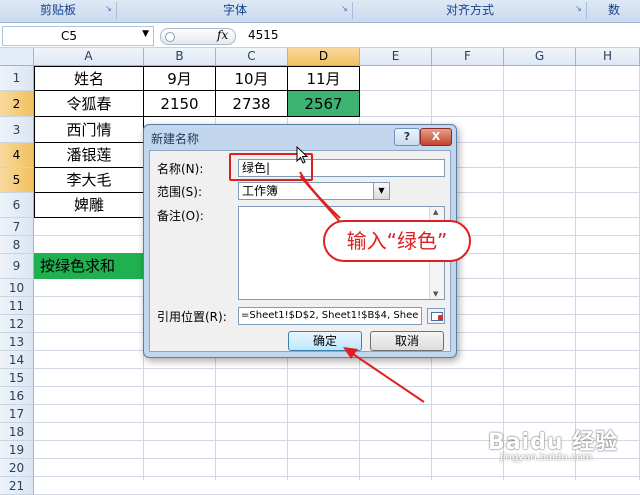 This screenshot has width=640, height=495. What do you see at coordinates (320, 197) in the screenshot?
I see `callout-pointer` at bounding box center [320, 197].